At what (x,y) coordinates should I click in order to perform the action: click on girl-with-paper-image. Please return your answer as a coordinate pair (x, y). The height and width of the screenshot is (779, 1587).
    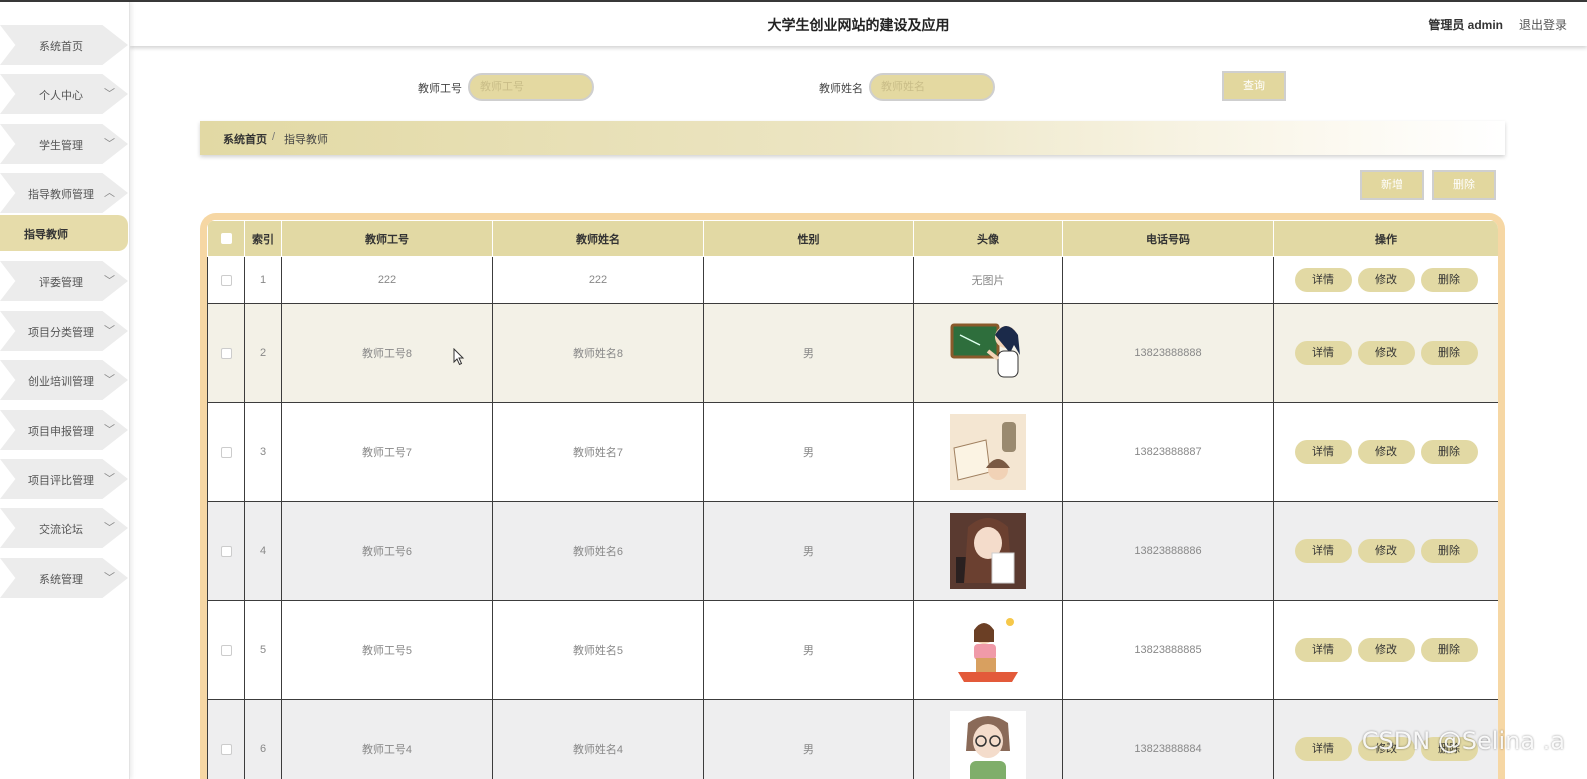
    Looking at the image, I should click on (988, 551).